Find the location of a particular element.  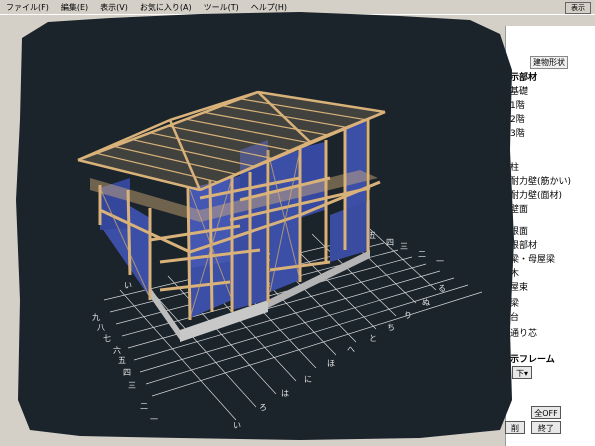

grid-label-ni: 二 is located at coordinates (422, 254).